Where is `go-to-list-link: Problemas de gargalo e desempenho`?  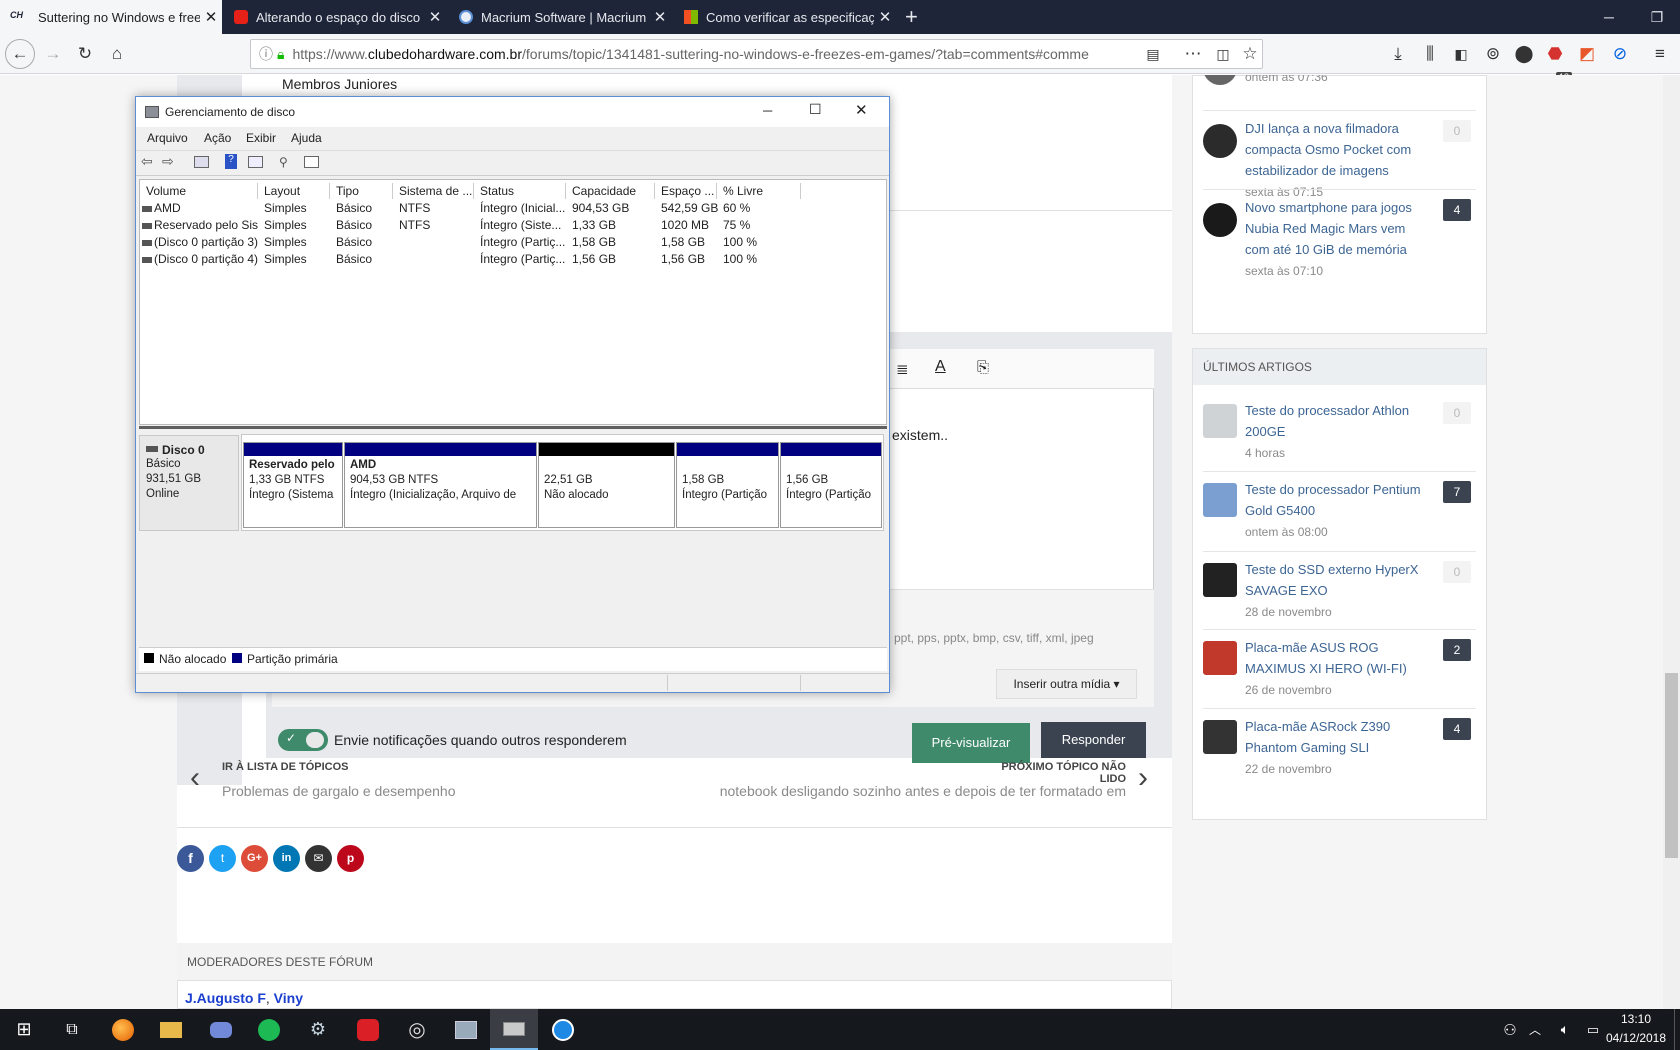 go-to-list-link: Problemas de gargalo e desempenho is located at coordinates (339, 791).